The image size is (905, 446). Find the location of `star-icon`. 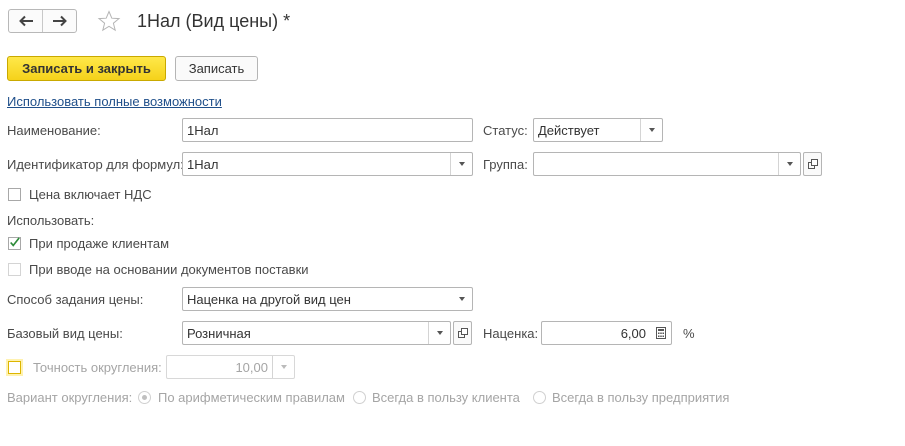

star-icon is located at coordinates (109, 21).